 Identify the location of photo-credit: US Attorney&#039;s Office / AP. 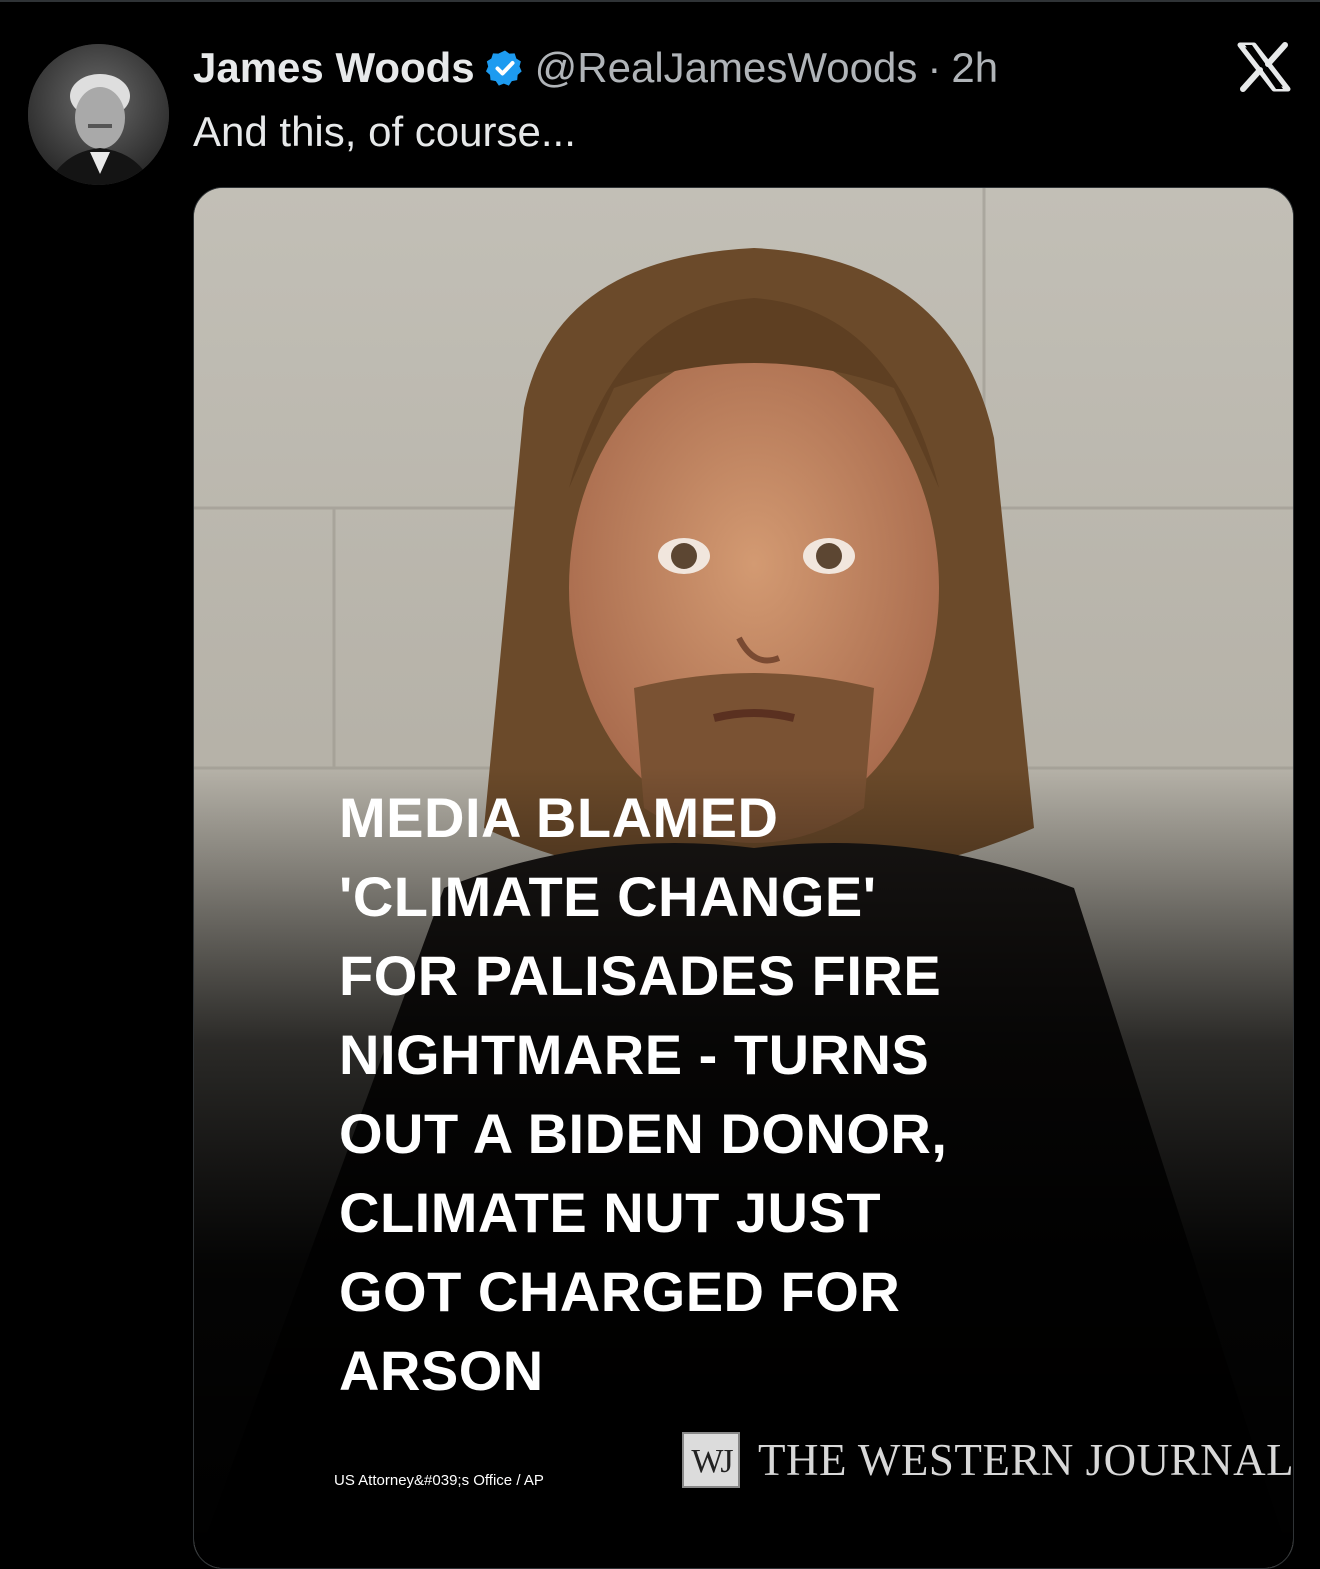
(439, 1480).